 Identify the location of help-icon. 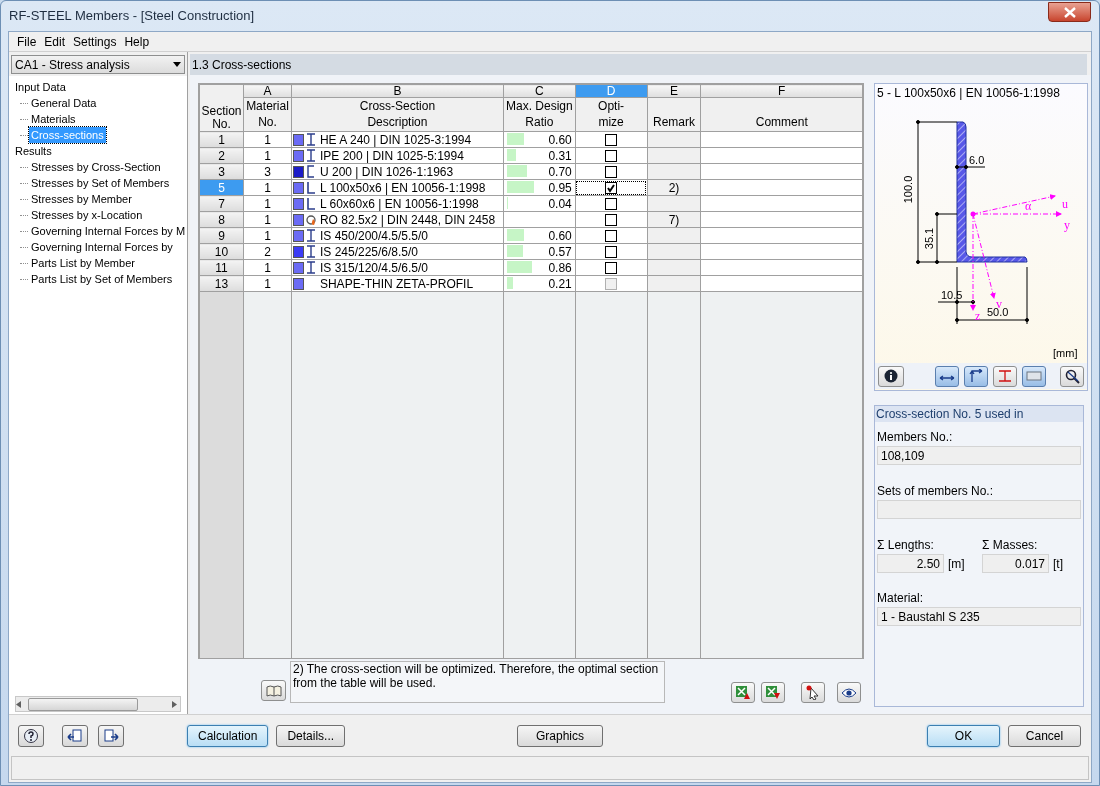
(31, 735).